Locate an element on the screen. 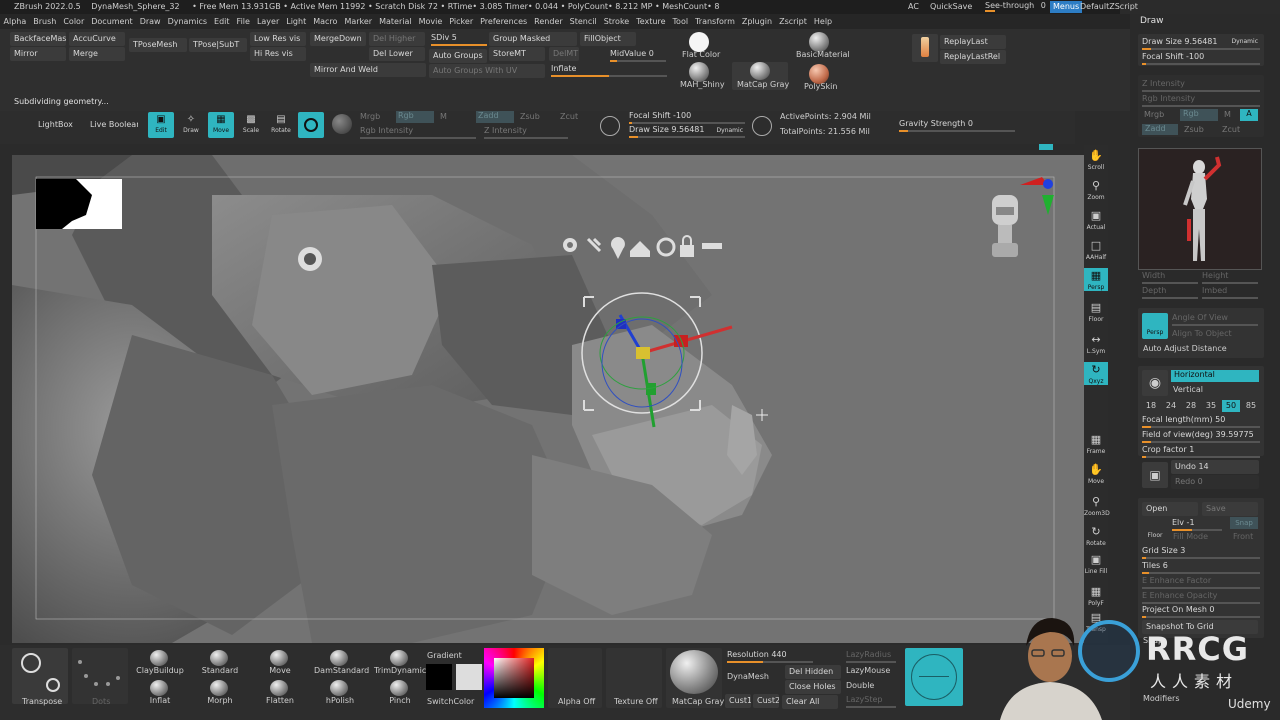  double-button: Double is located at coordinates (860, 685).